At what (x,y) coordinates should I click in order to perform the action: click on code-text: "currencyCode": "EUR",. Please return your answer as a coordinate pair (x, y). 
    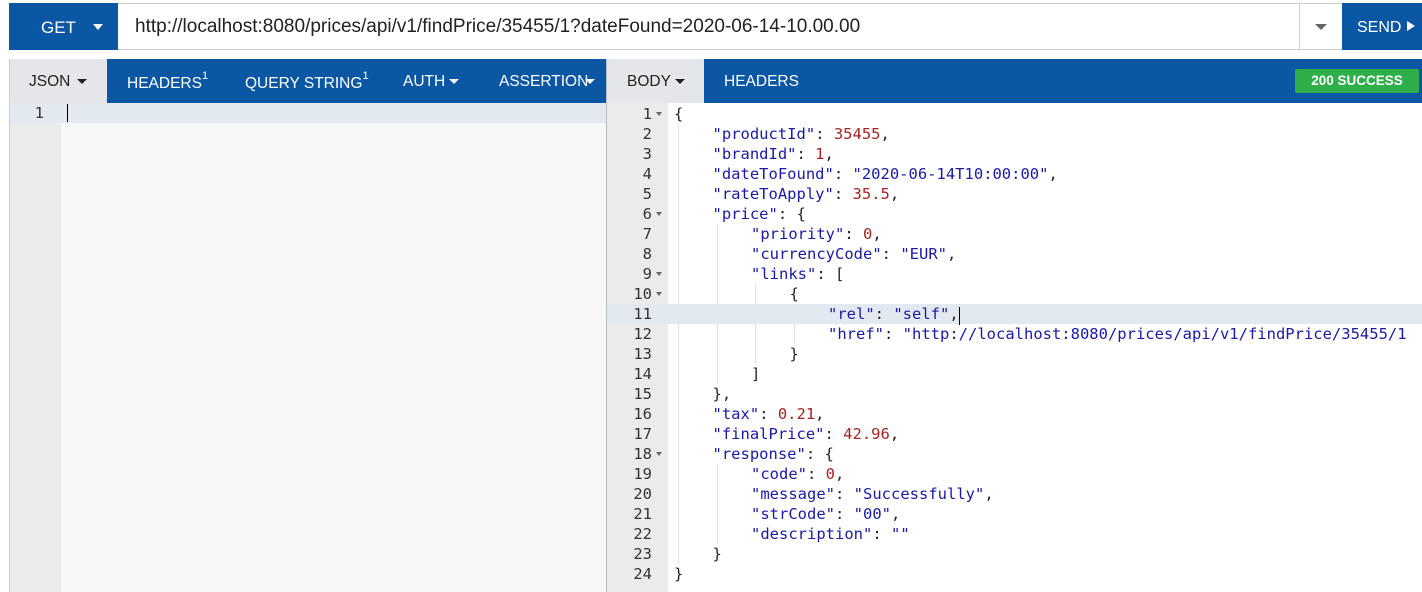
    Looking at the image, I should click on (853, 254).